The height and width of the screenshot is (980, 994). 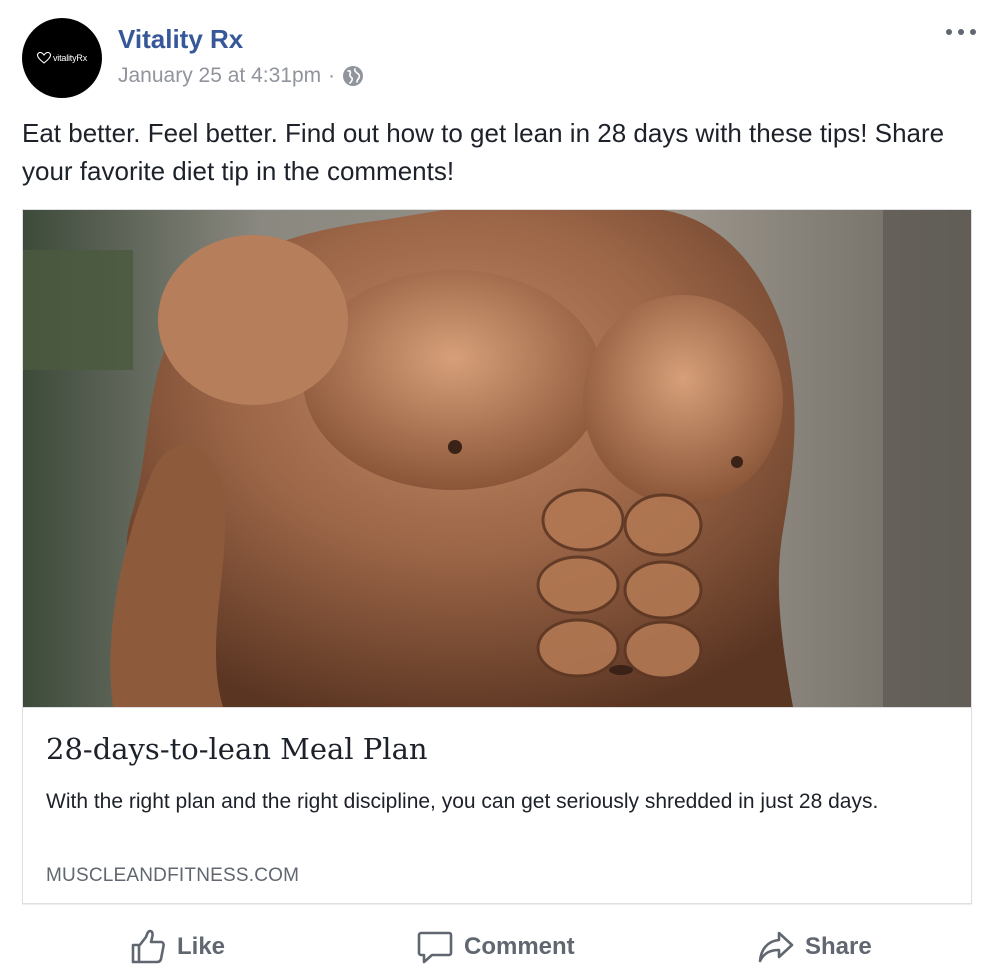 I want to click on post-meta: January 25 at 4:31pm ·, so click(x=241, y=76).